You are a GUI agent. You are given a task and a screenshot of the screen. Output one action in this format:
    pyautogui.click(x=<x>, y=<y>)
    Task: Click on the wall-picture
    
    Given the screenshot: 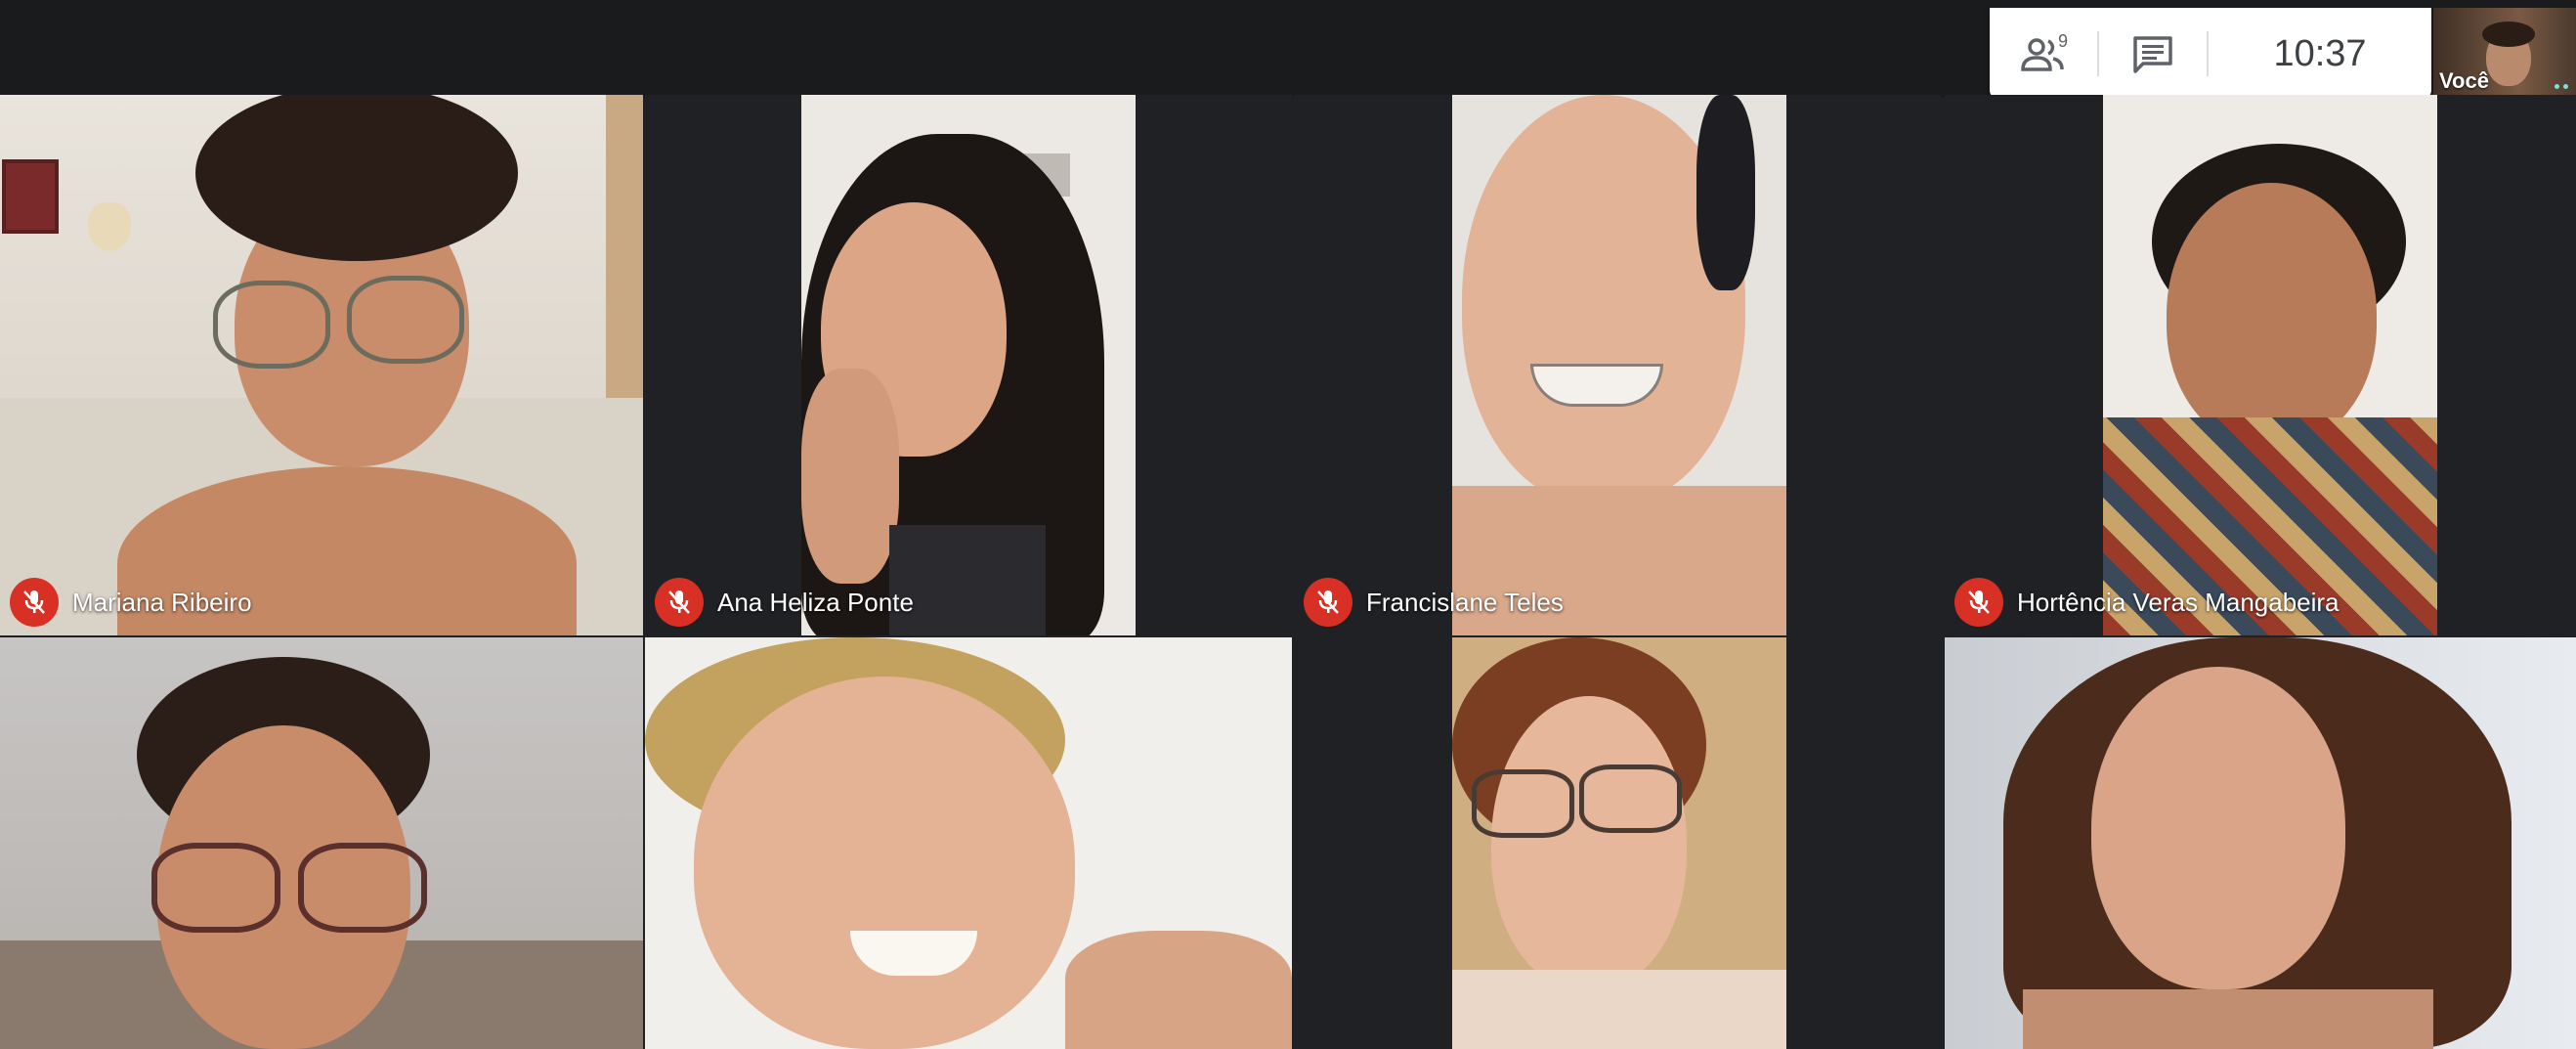 What is the action you would take?
    pyautogui.click(x=31, y=196)
    